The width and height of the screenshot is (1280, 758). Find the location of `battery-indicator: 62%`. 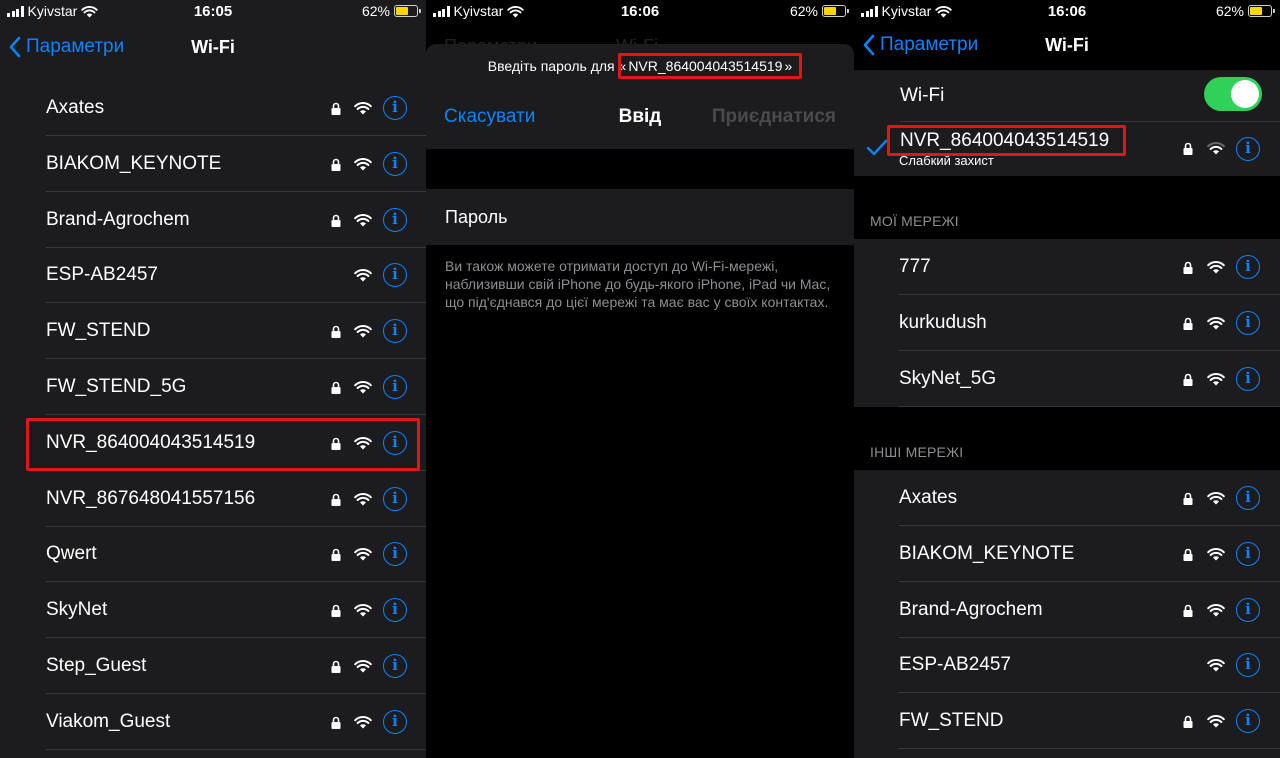

battery-indicator: 62% is located at coordinates (819, 11).